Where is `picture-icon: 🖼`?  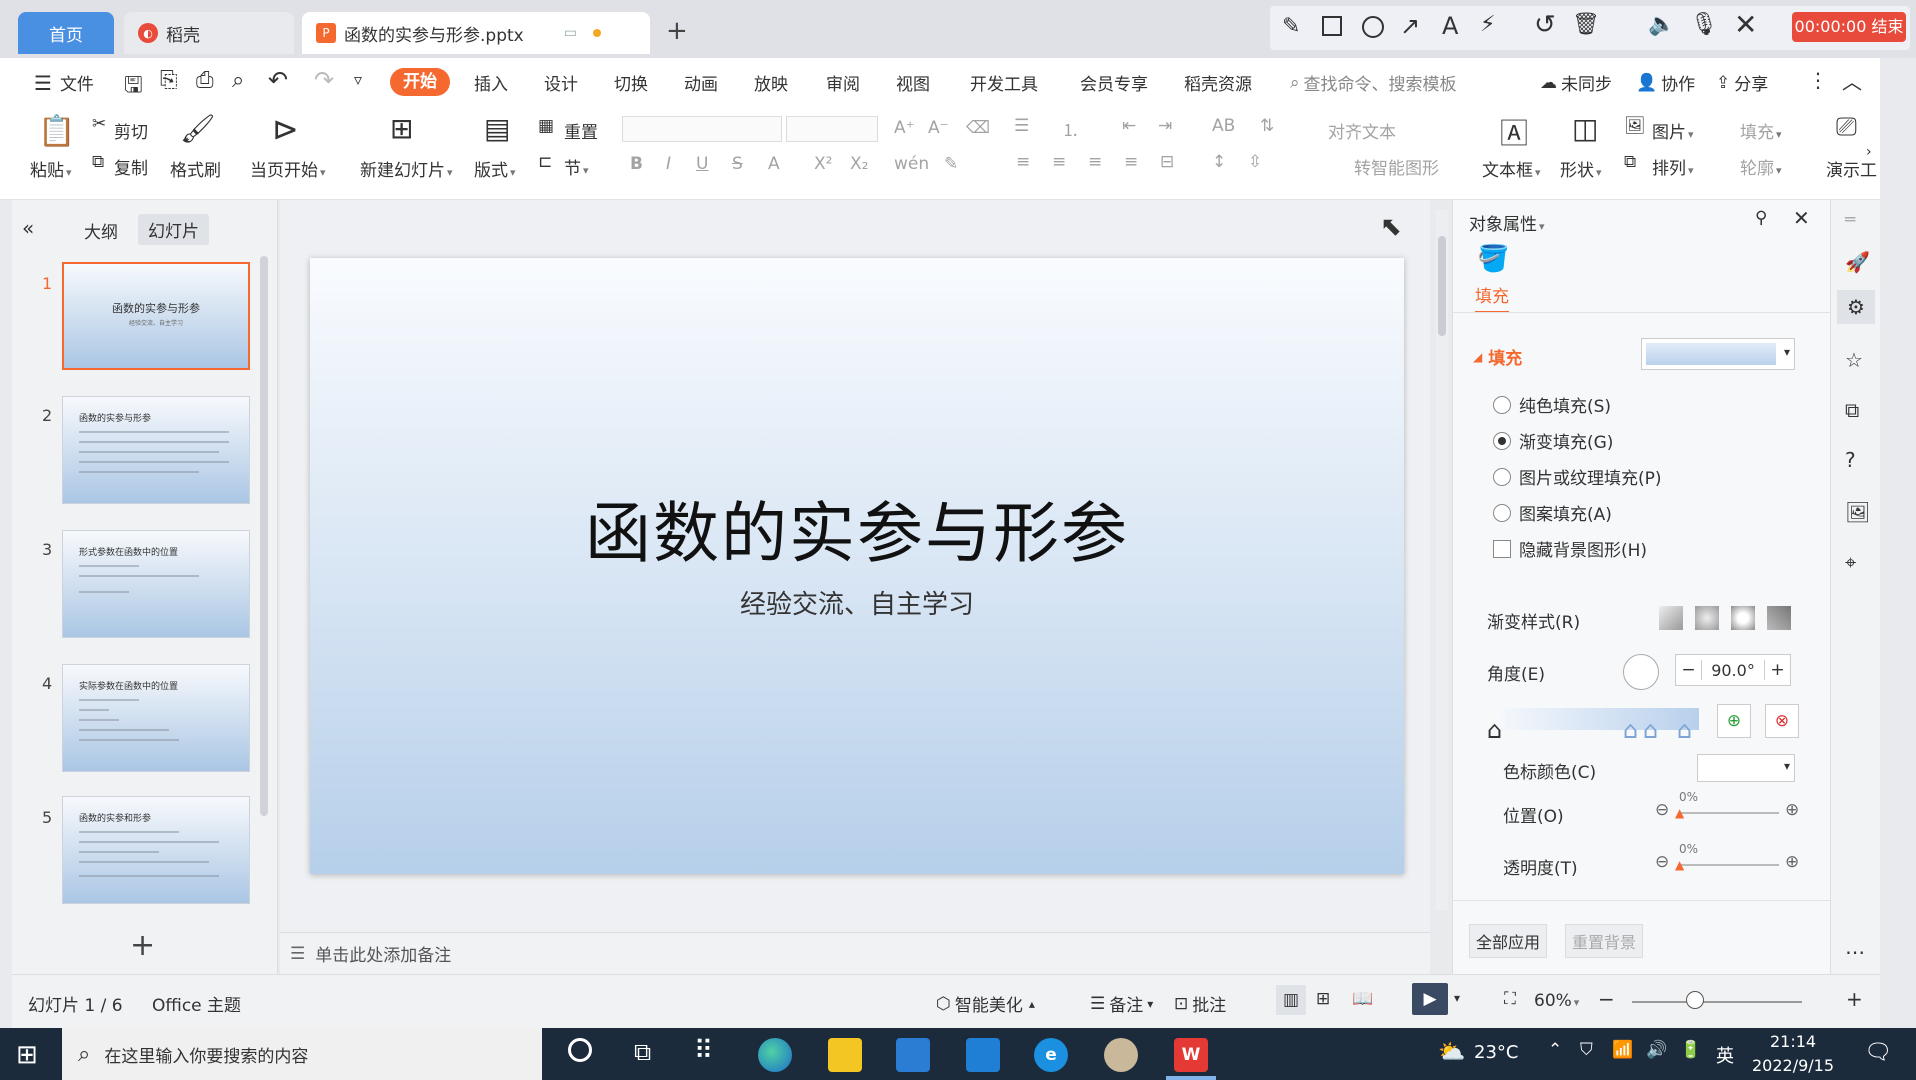
picture-icon: 🖼 is located at coordinates (1635, 126).